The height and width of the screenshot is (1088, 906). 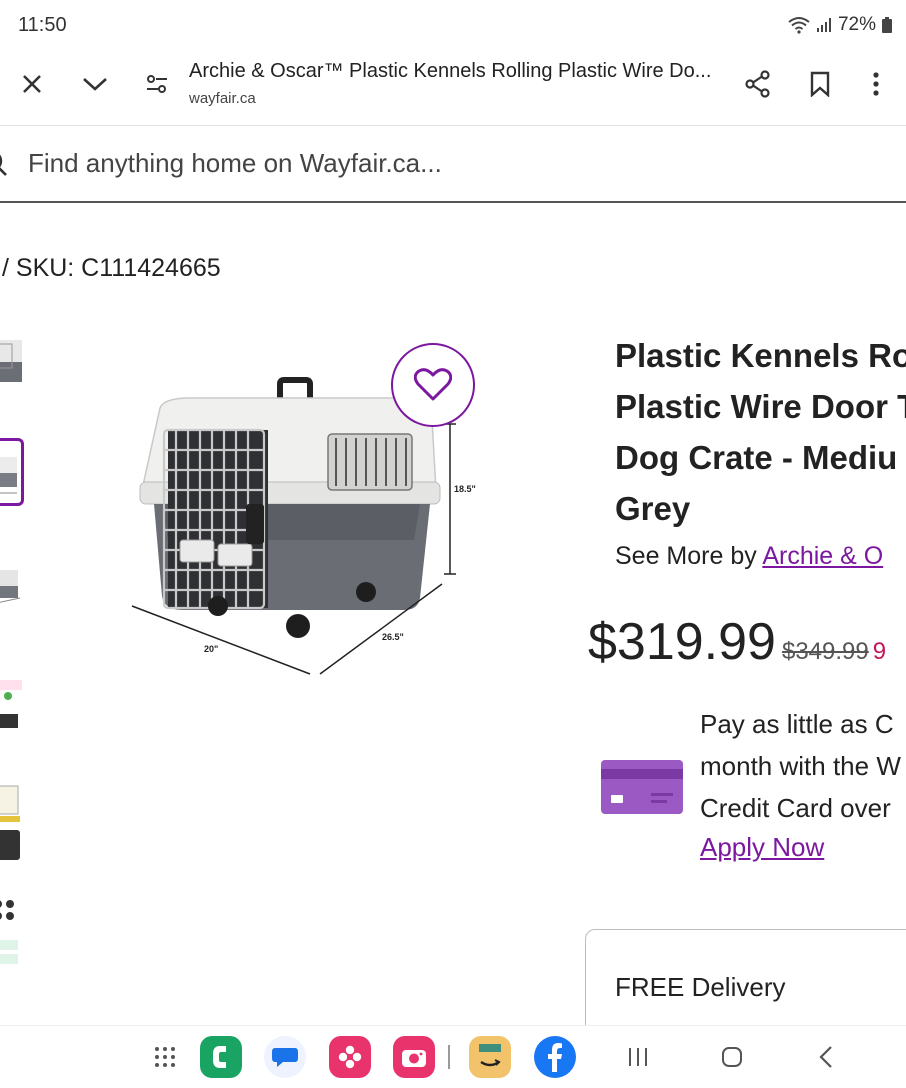 I want to click on price-row: $319.99 $349.99 9, so click(x=737, y=642).